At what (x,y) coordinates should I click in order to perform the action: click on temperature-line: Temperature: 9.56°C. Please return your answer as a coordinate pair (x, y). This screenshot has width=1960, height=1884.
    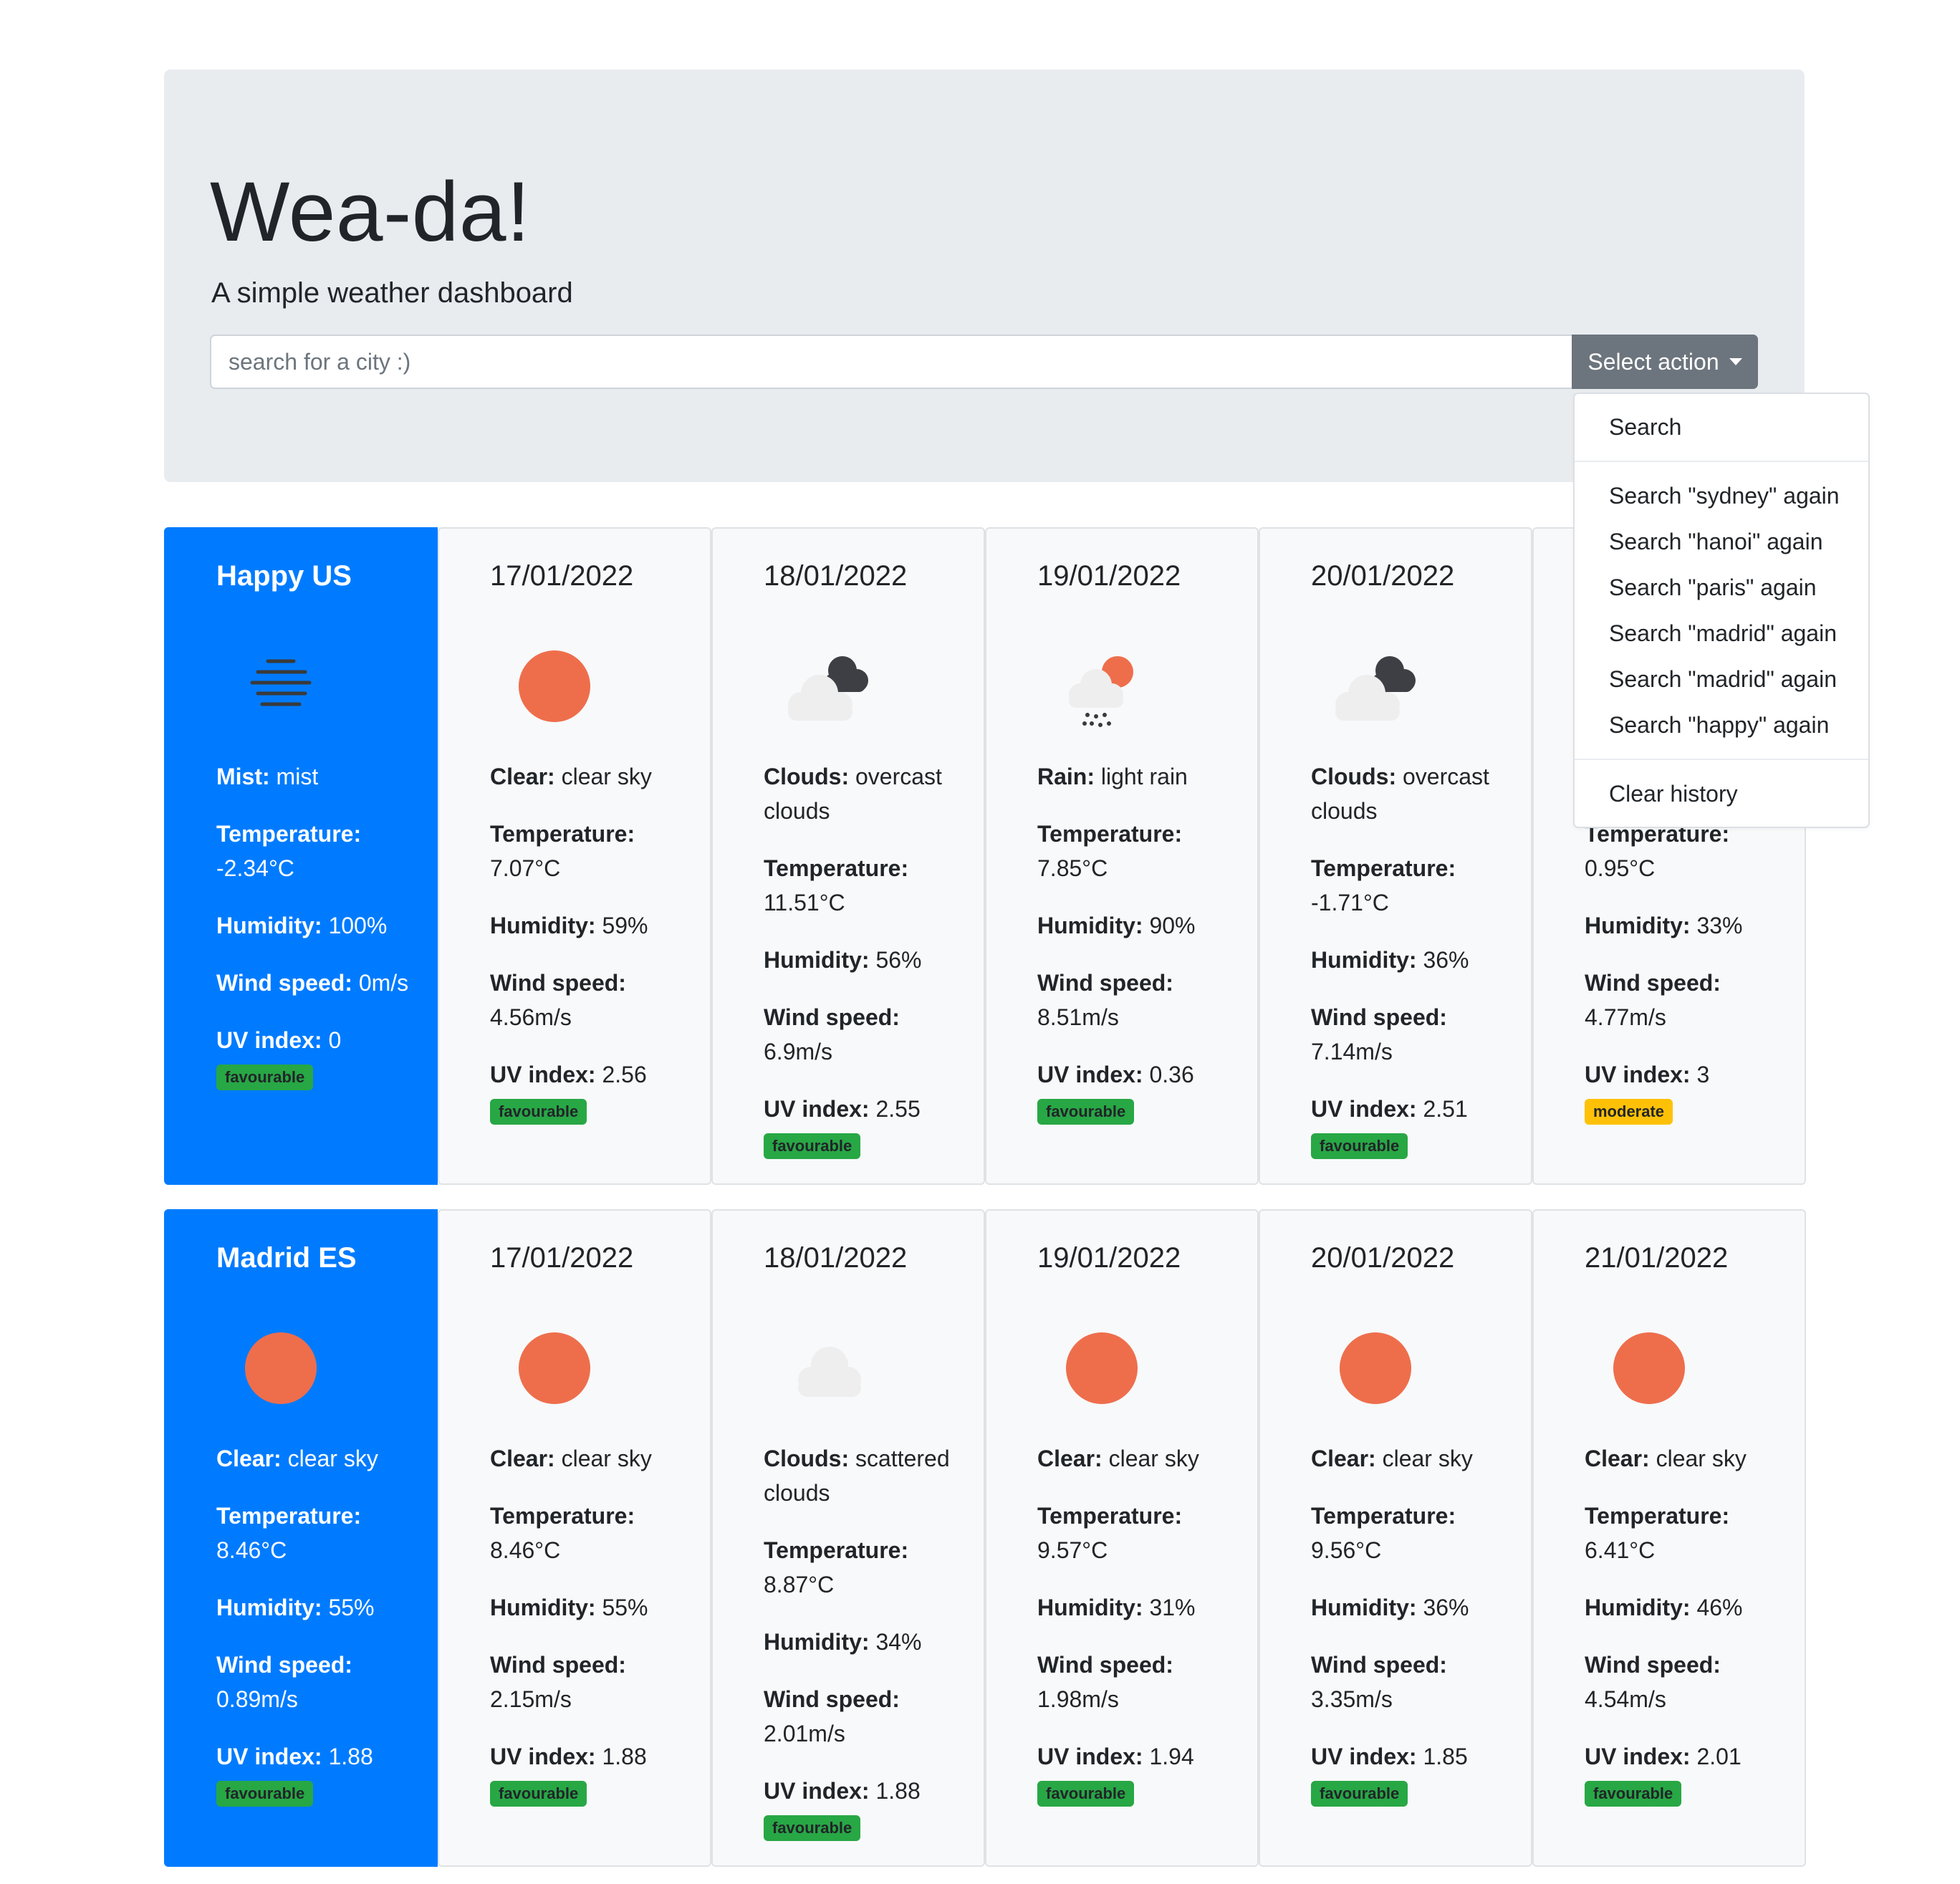
    Looking at the image, I should click on (1408, 1533).